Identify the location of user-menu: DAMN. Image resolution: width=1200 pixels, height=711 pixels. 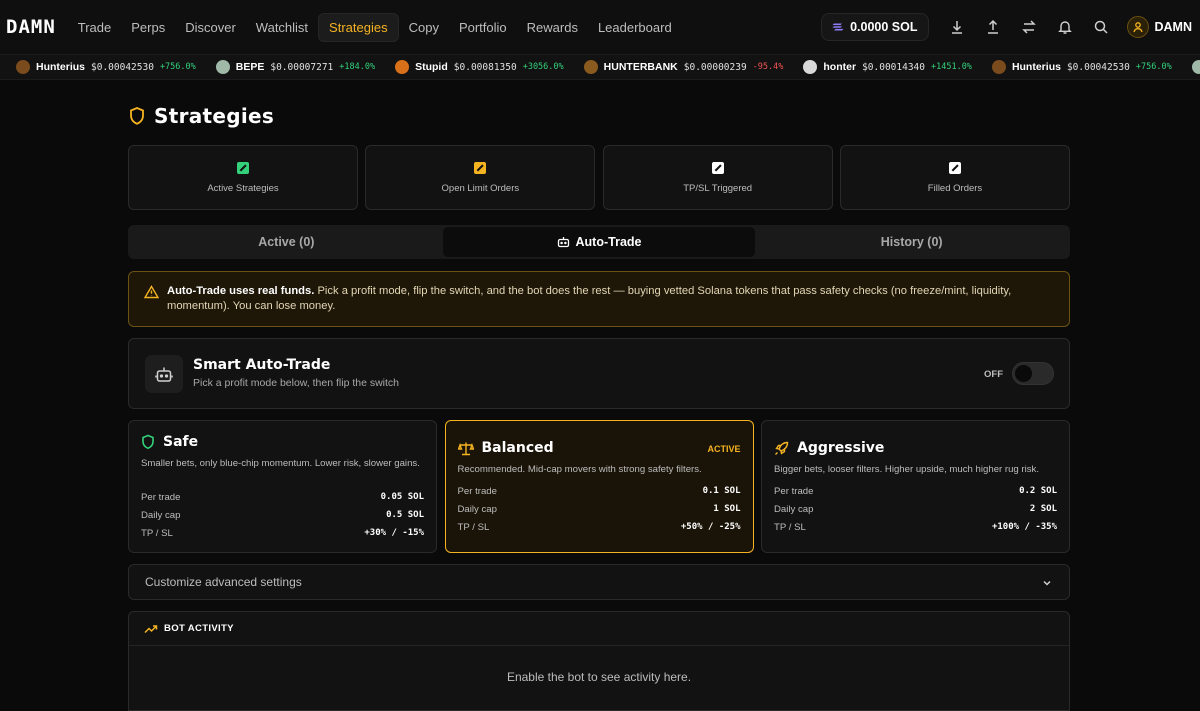
(1159, 27).